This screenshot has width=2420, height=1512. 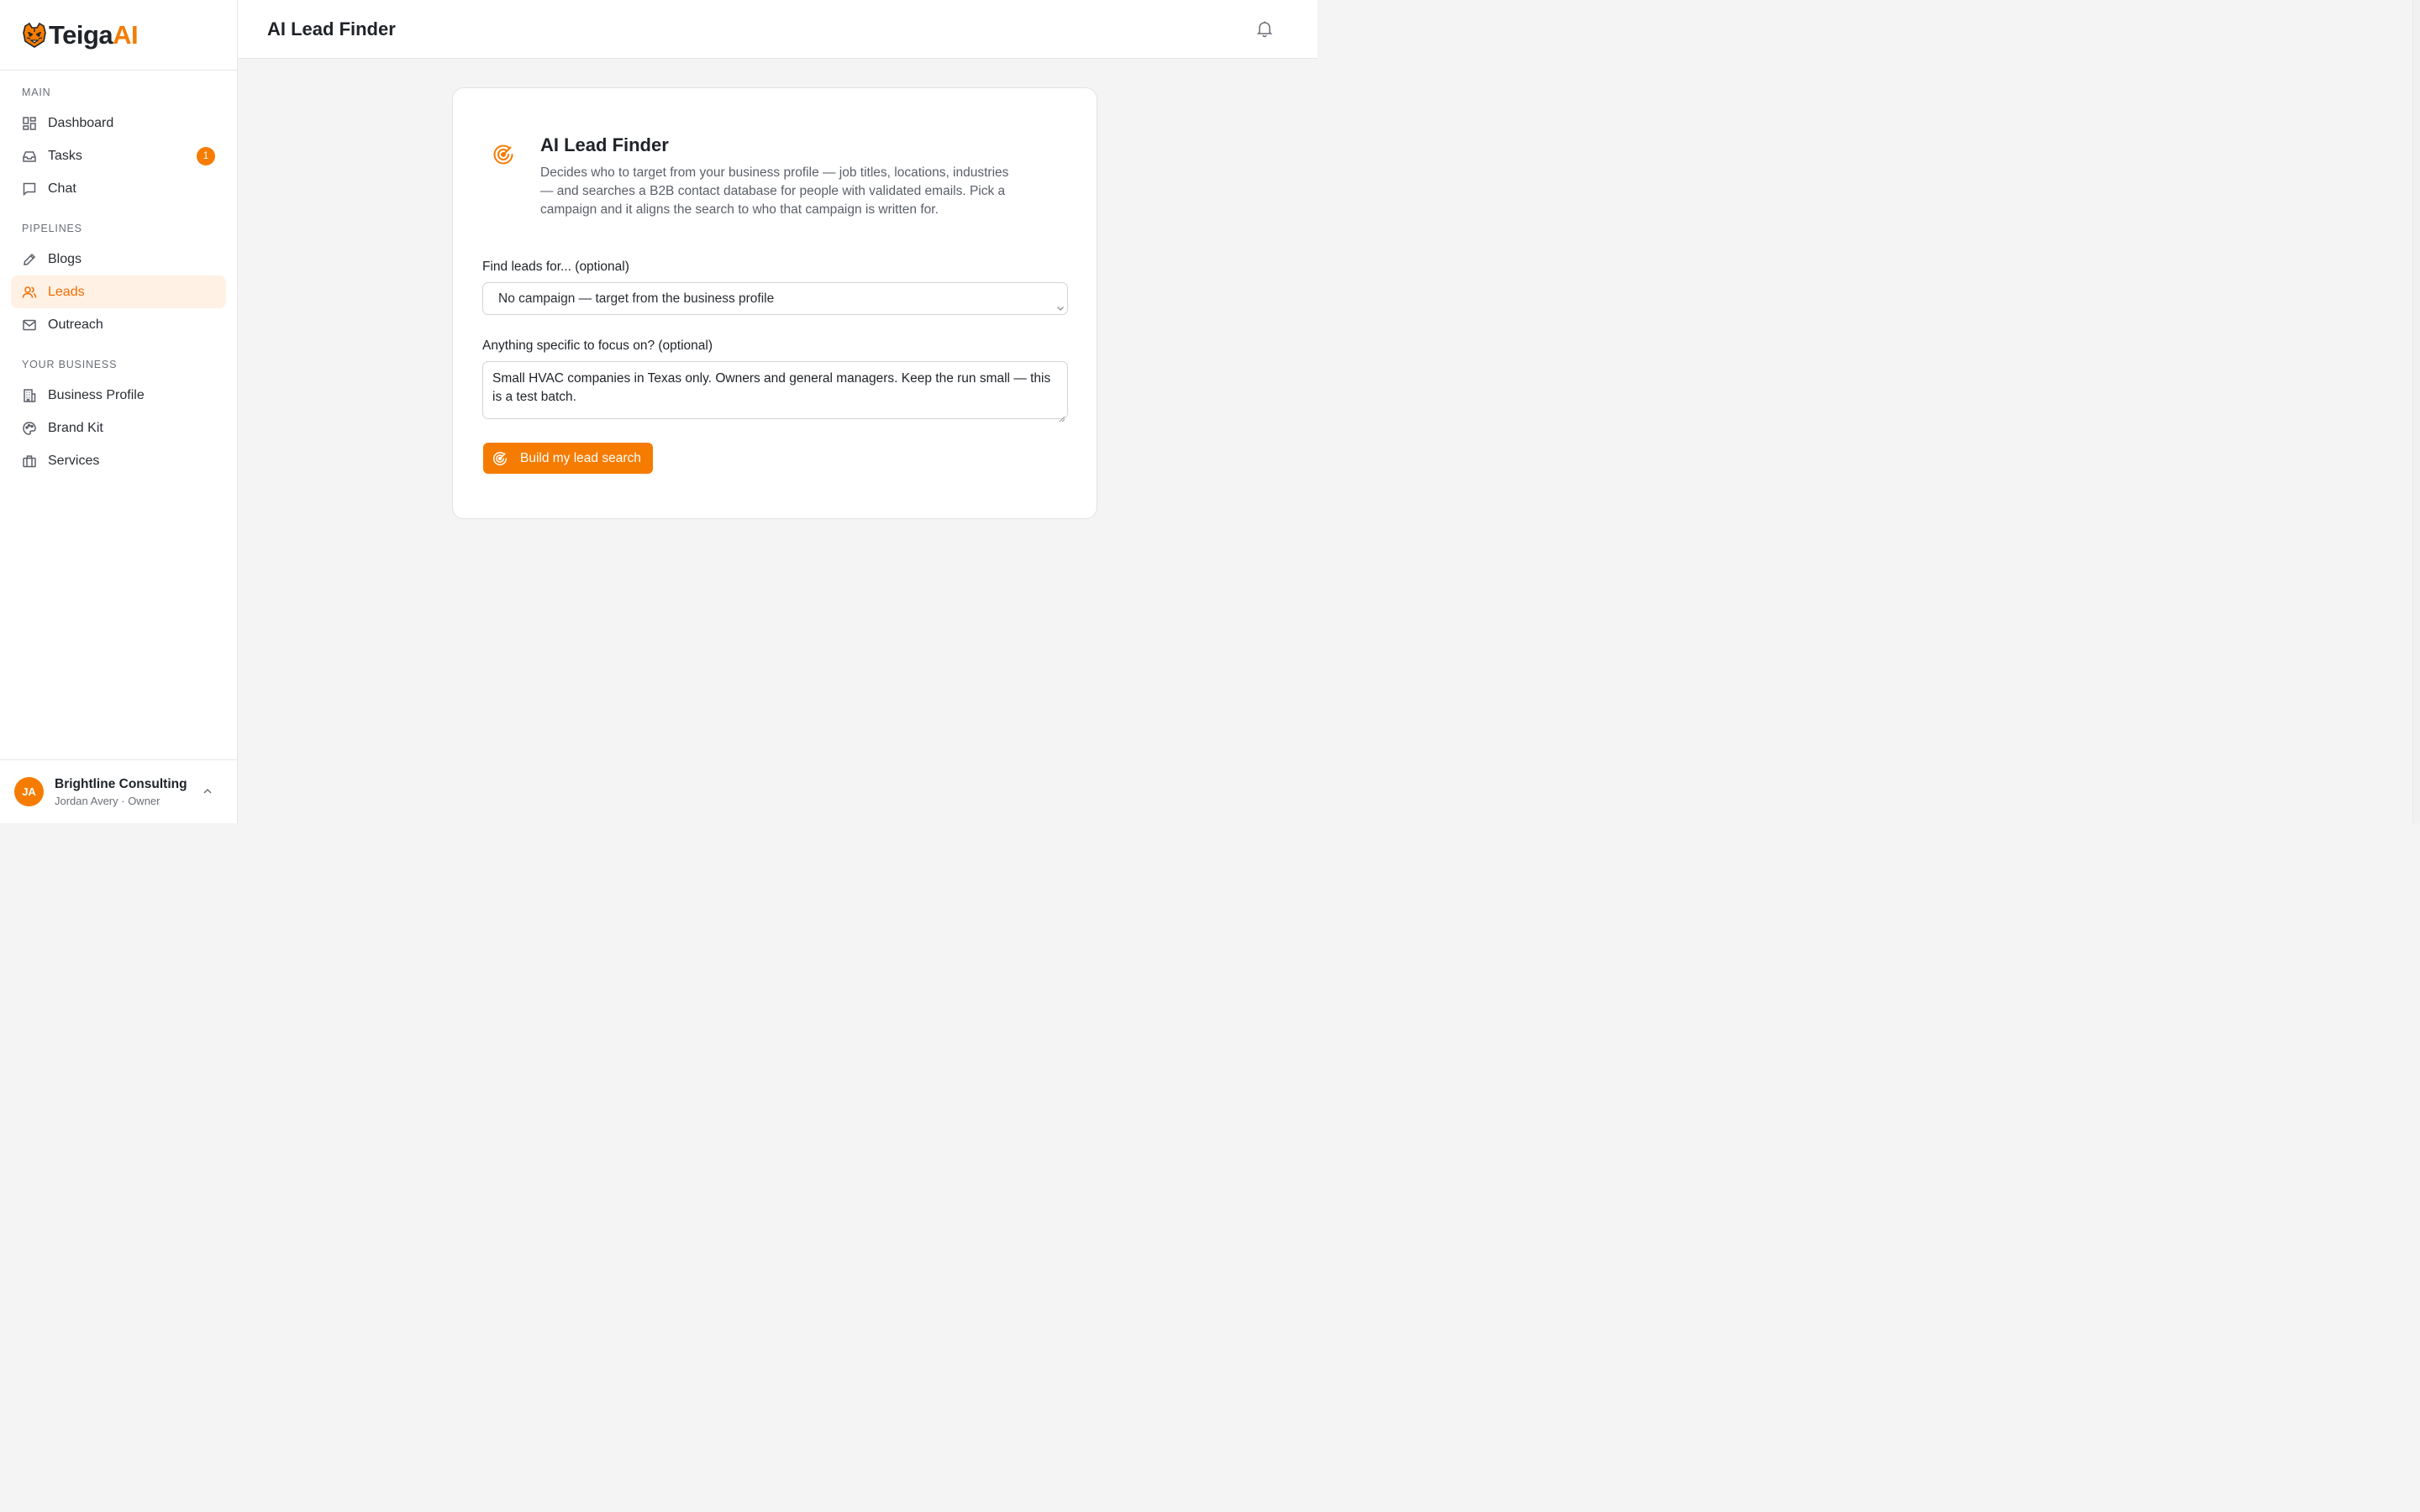 I want to click on card-title: AI Lead Finder, so click(x=604, y=144).